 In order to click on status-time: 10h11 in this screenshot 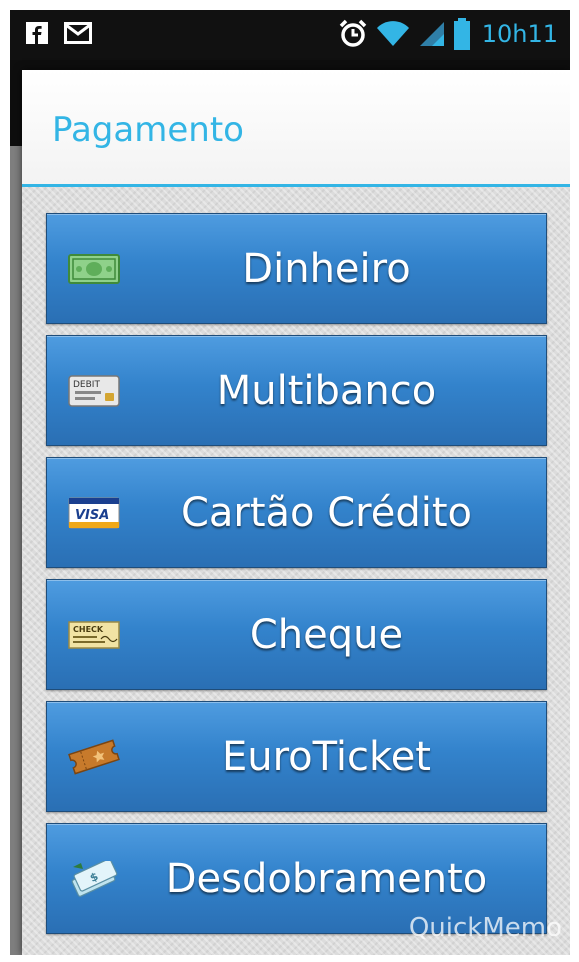, I will do `click(519, 34)`.